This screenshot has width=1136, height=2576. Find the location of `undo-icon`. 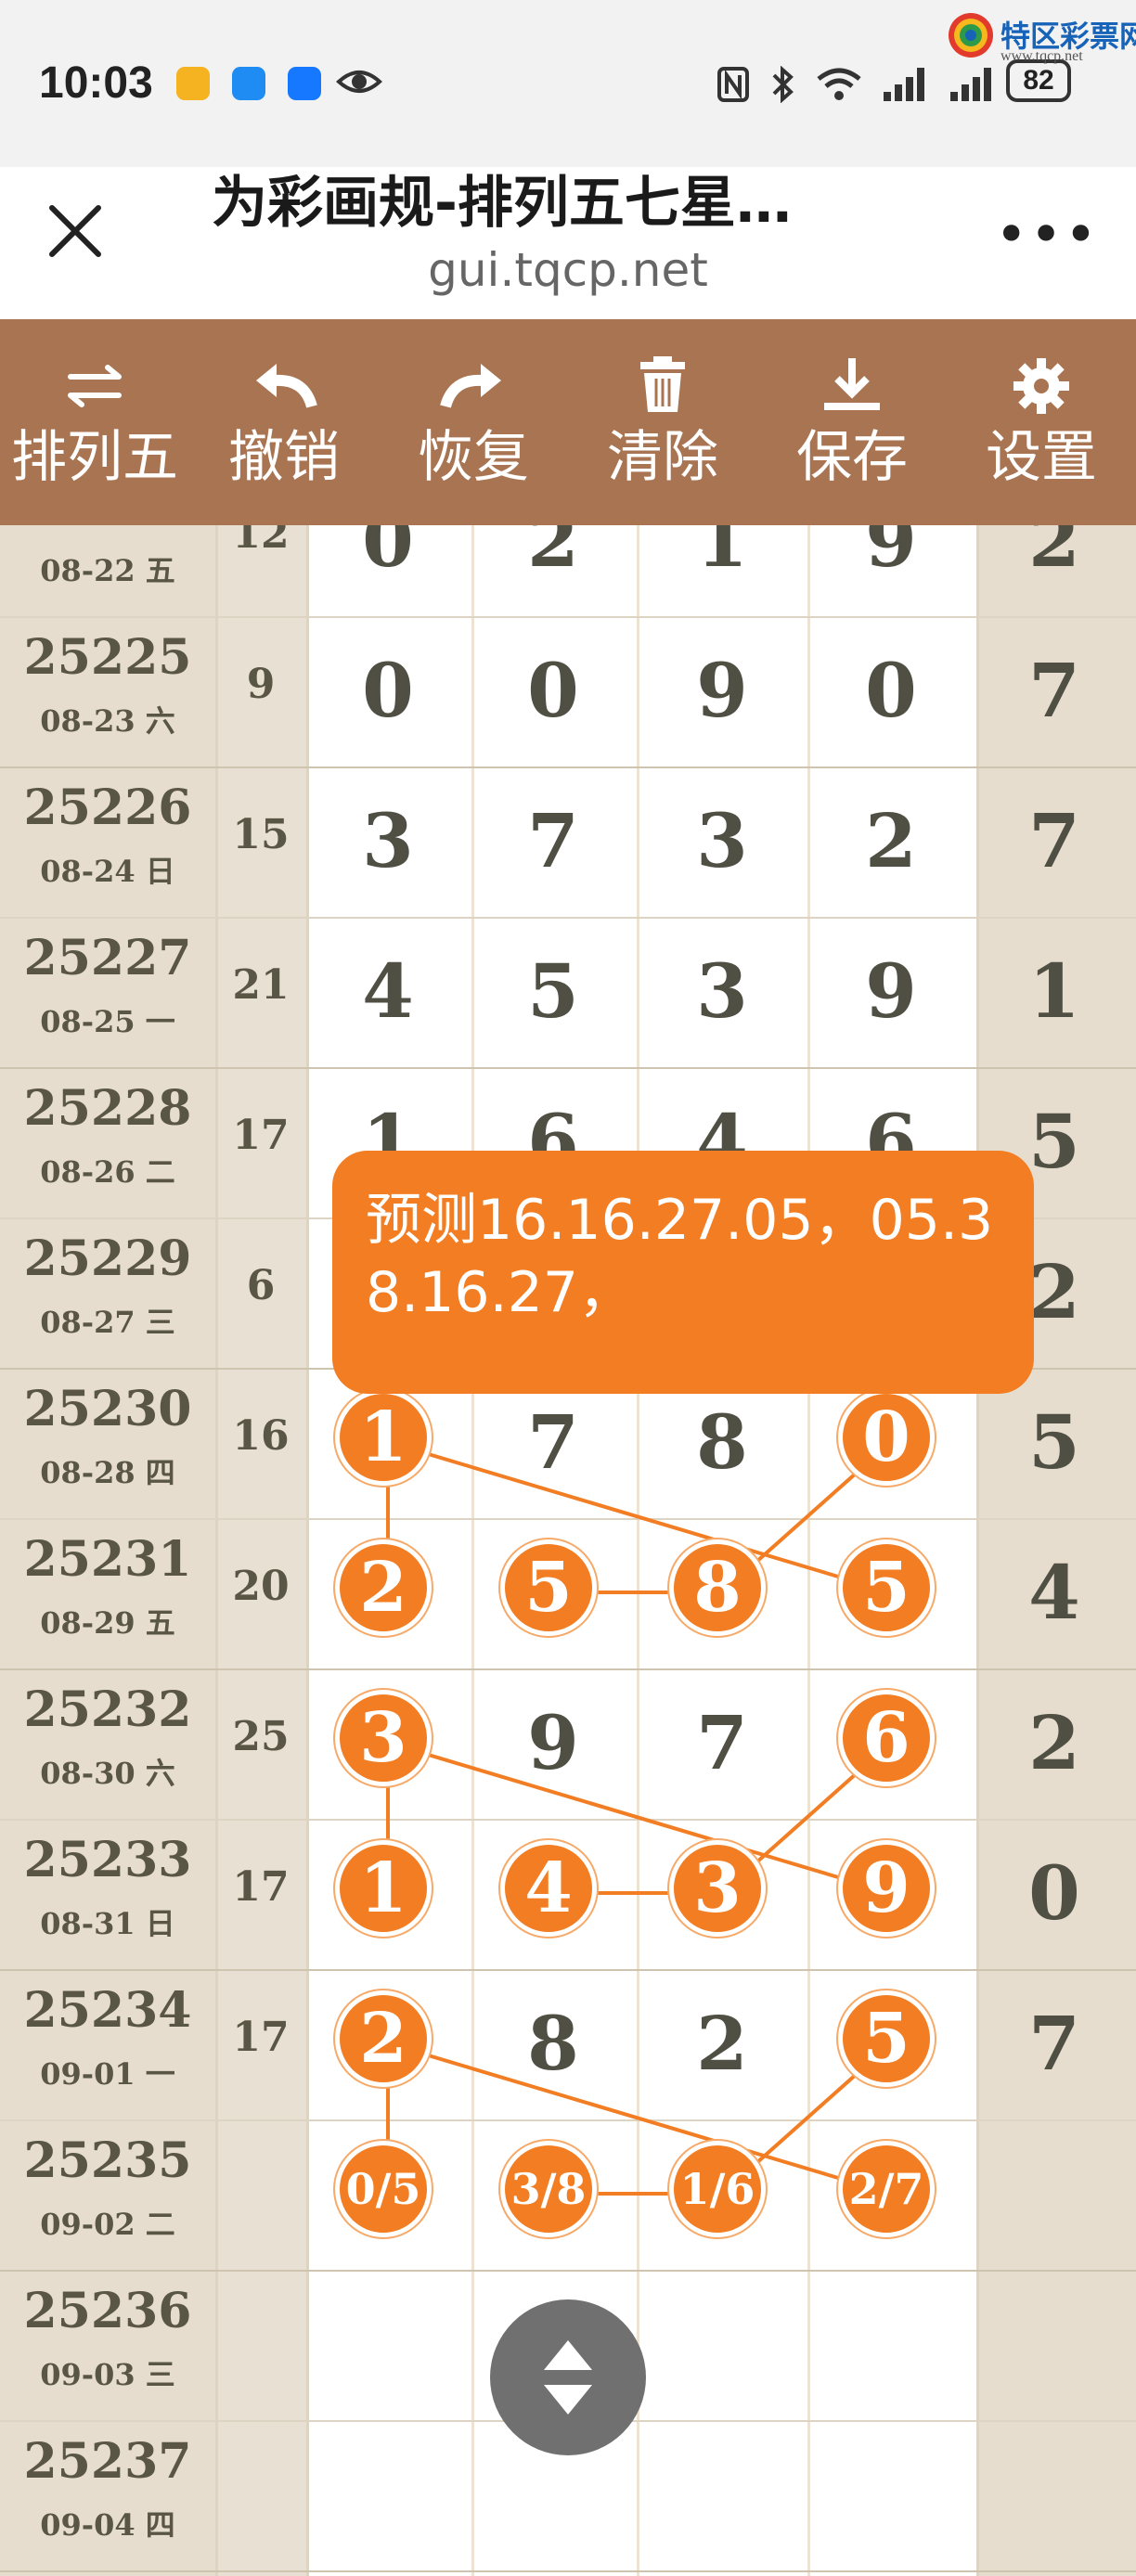

undo-icon is located at coordinates (286, 386).